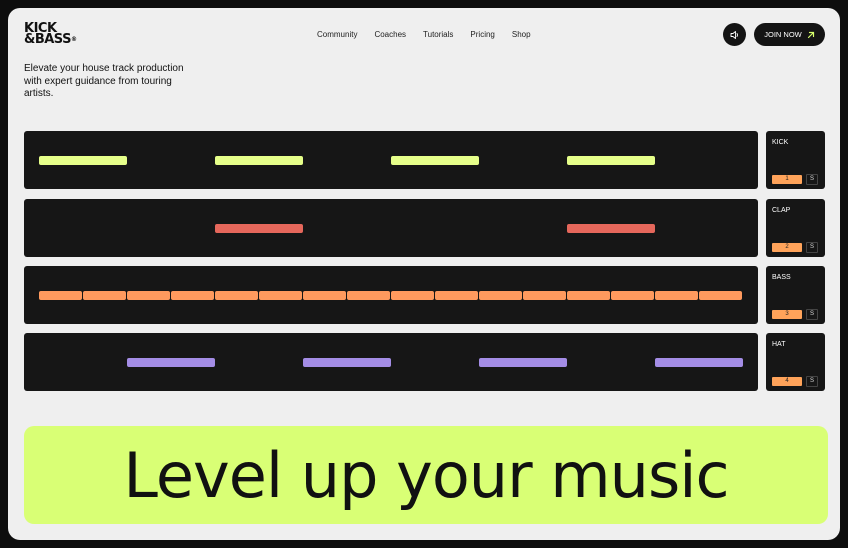  I want to click on track-name: KICK, so click(780, 142).